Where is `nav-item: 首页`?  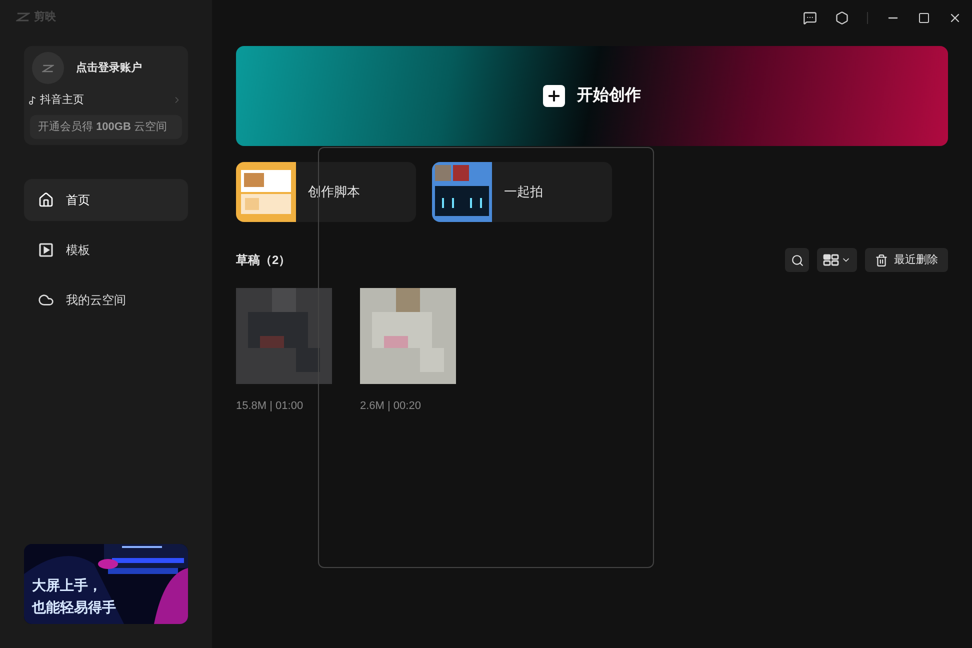
nav-item: 首页 is located at coordinates (106, 199).